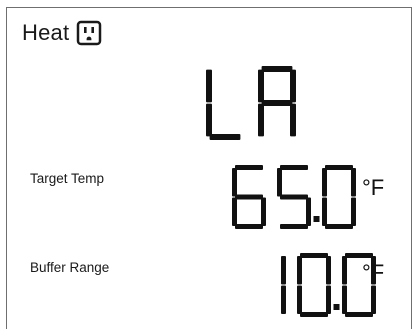 Image resolution: width=419 pixels, height=329 pixels. What do you see at coordinates (373, 187) in the screenshot?
I see `target-temp-unit: °F` at bounding box center [373, 187].